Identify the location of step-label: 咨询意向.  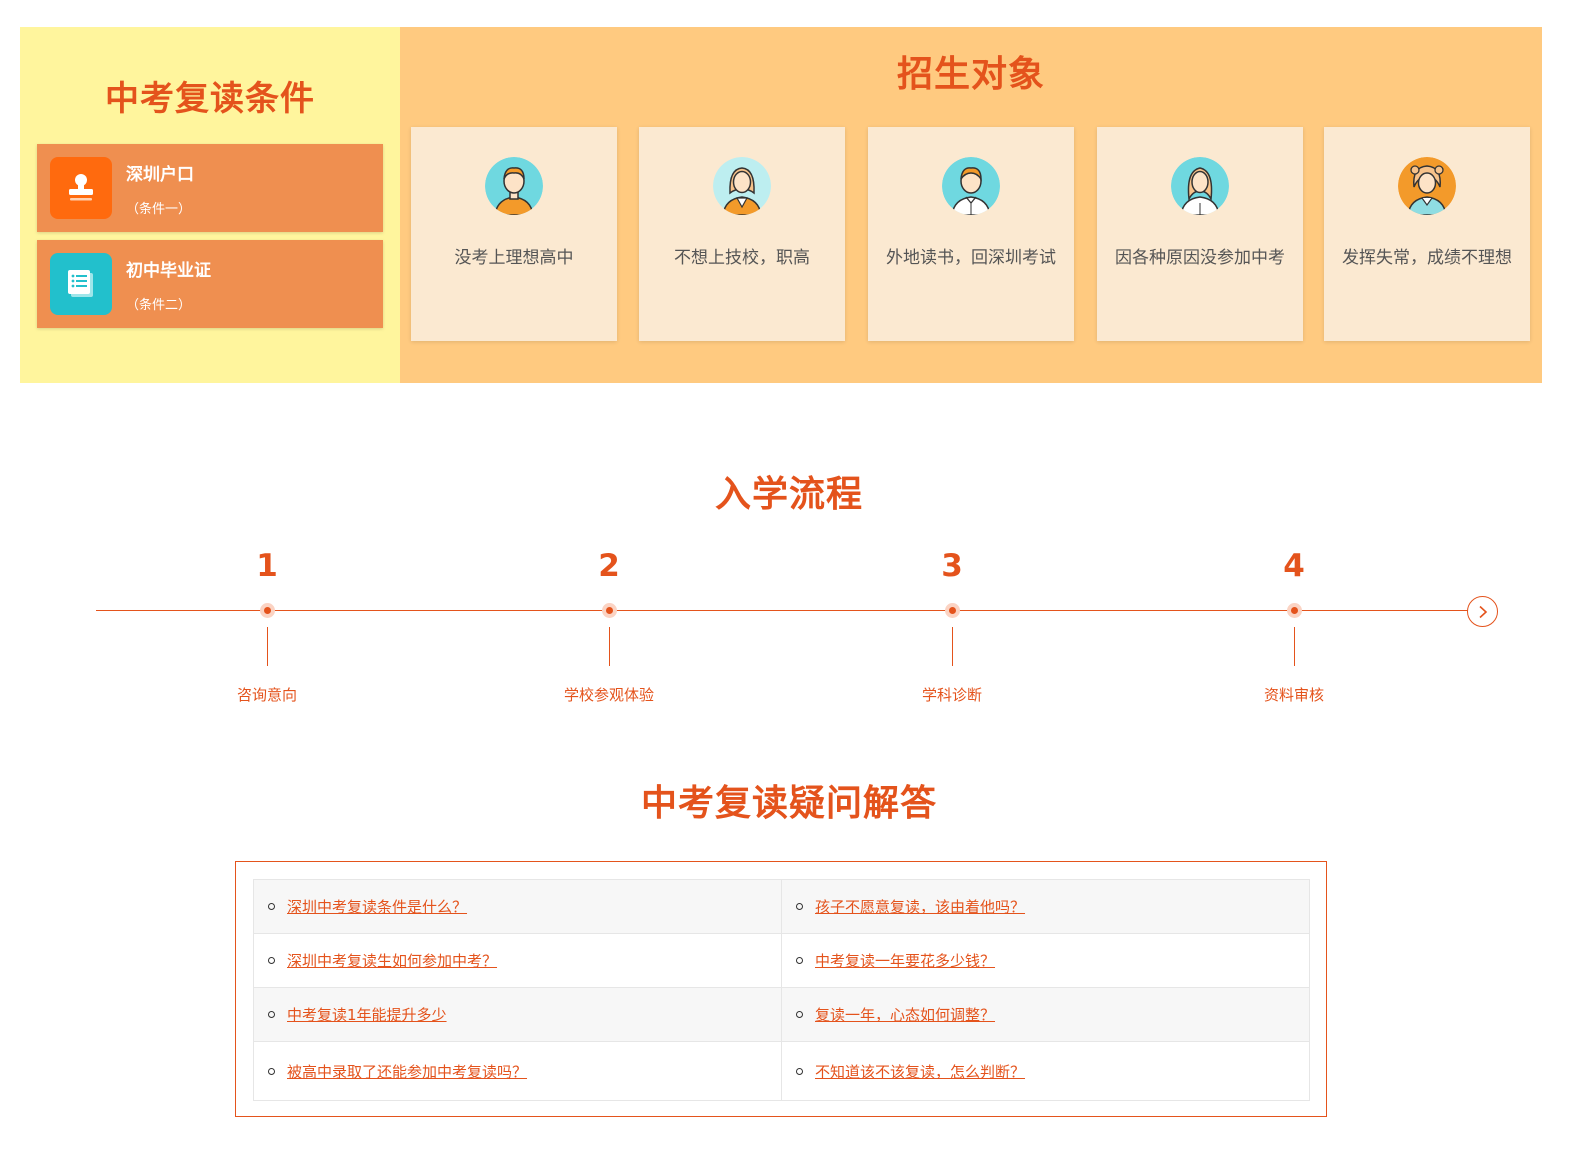
(266, 695).